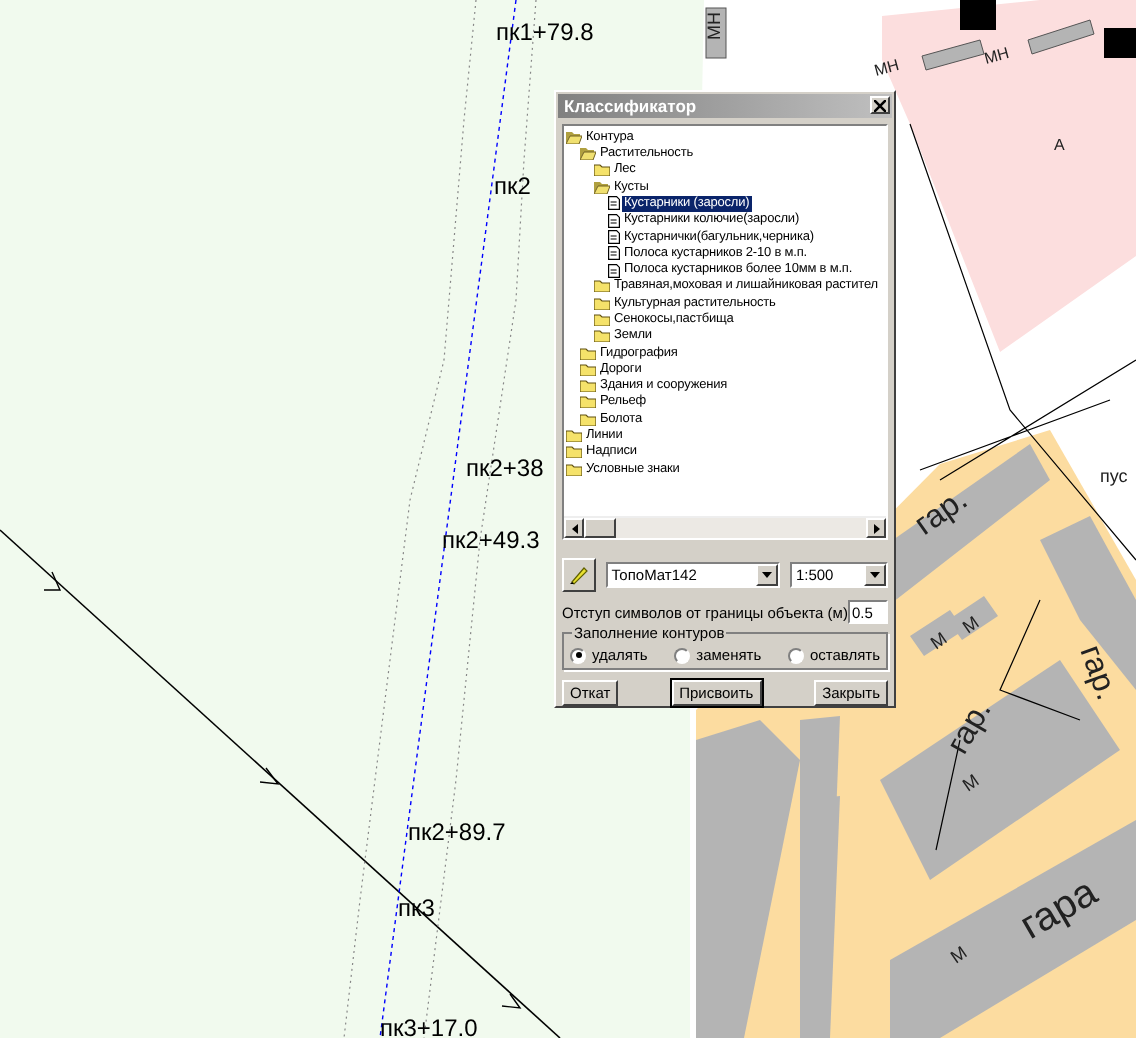 This screenshot has height=1038, width=1136. I want to click on map-label: пус, so click(1114, 476).